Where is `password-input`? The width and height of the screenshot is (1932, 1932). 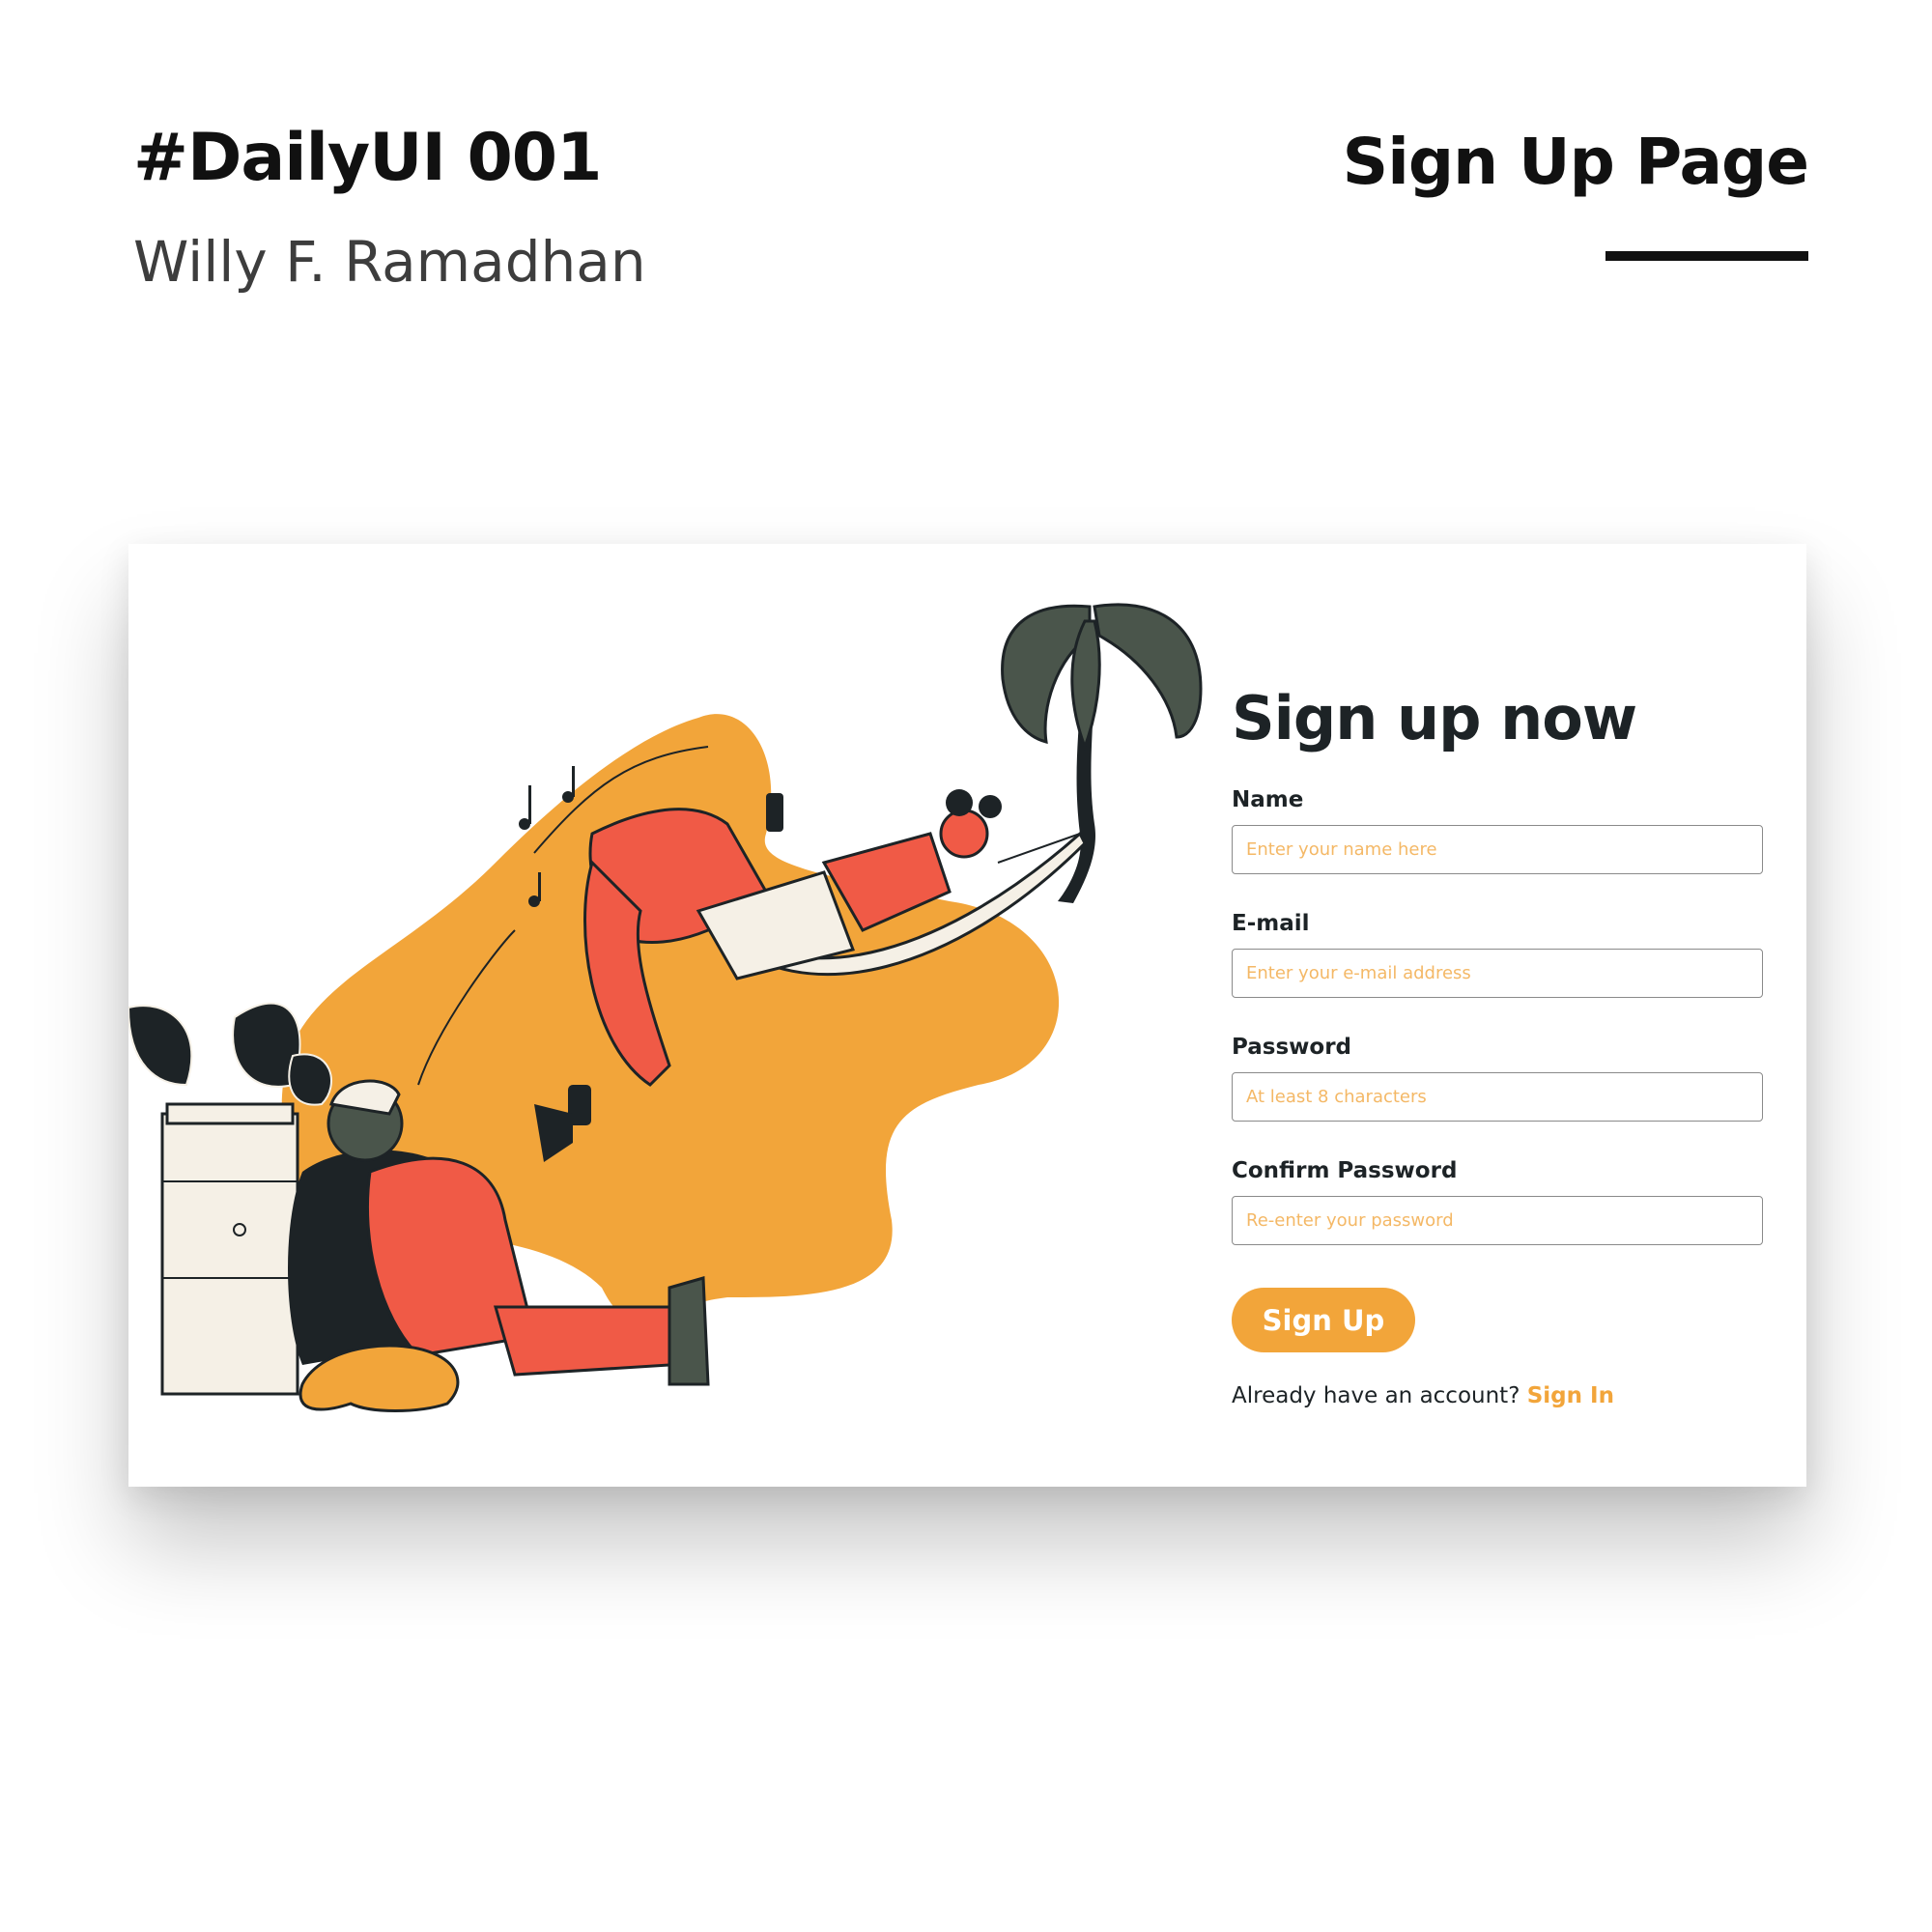
password-input is located at coordinates (1497, 1097).